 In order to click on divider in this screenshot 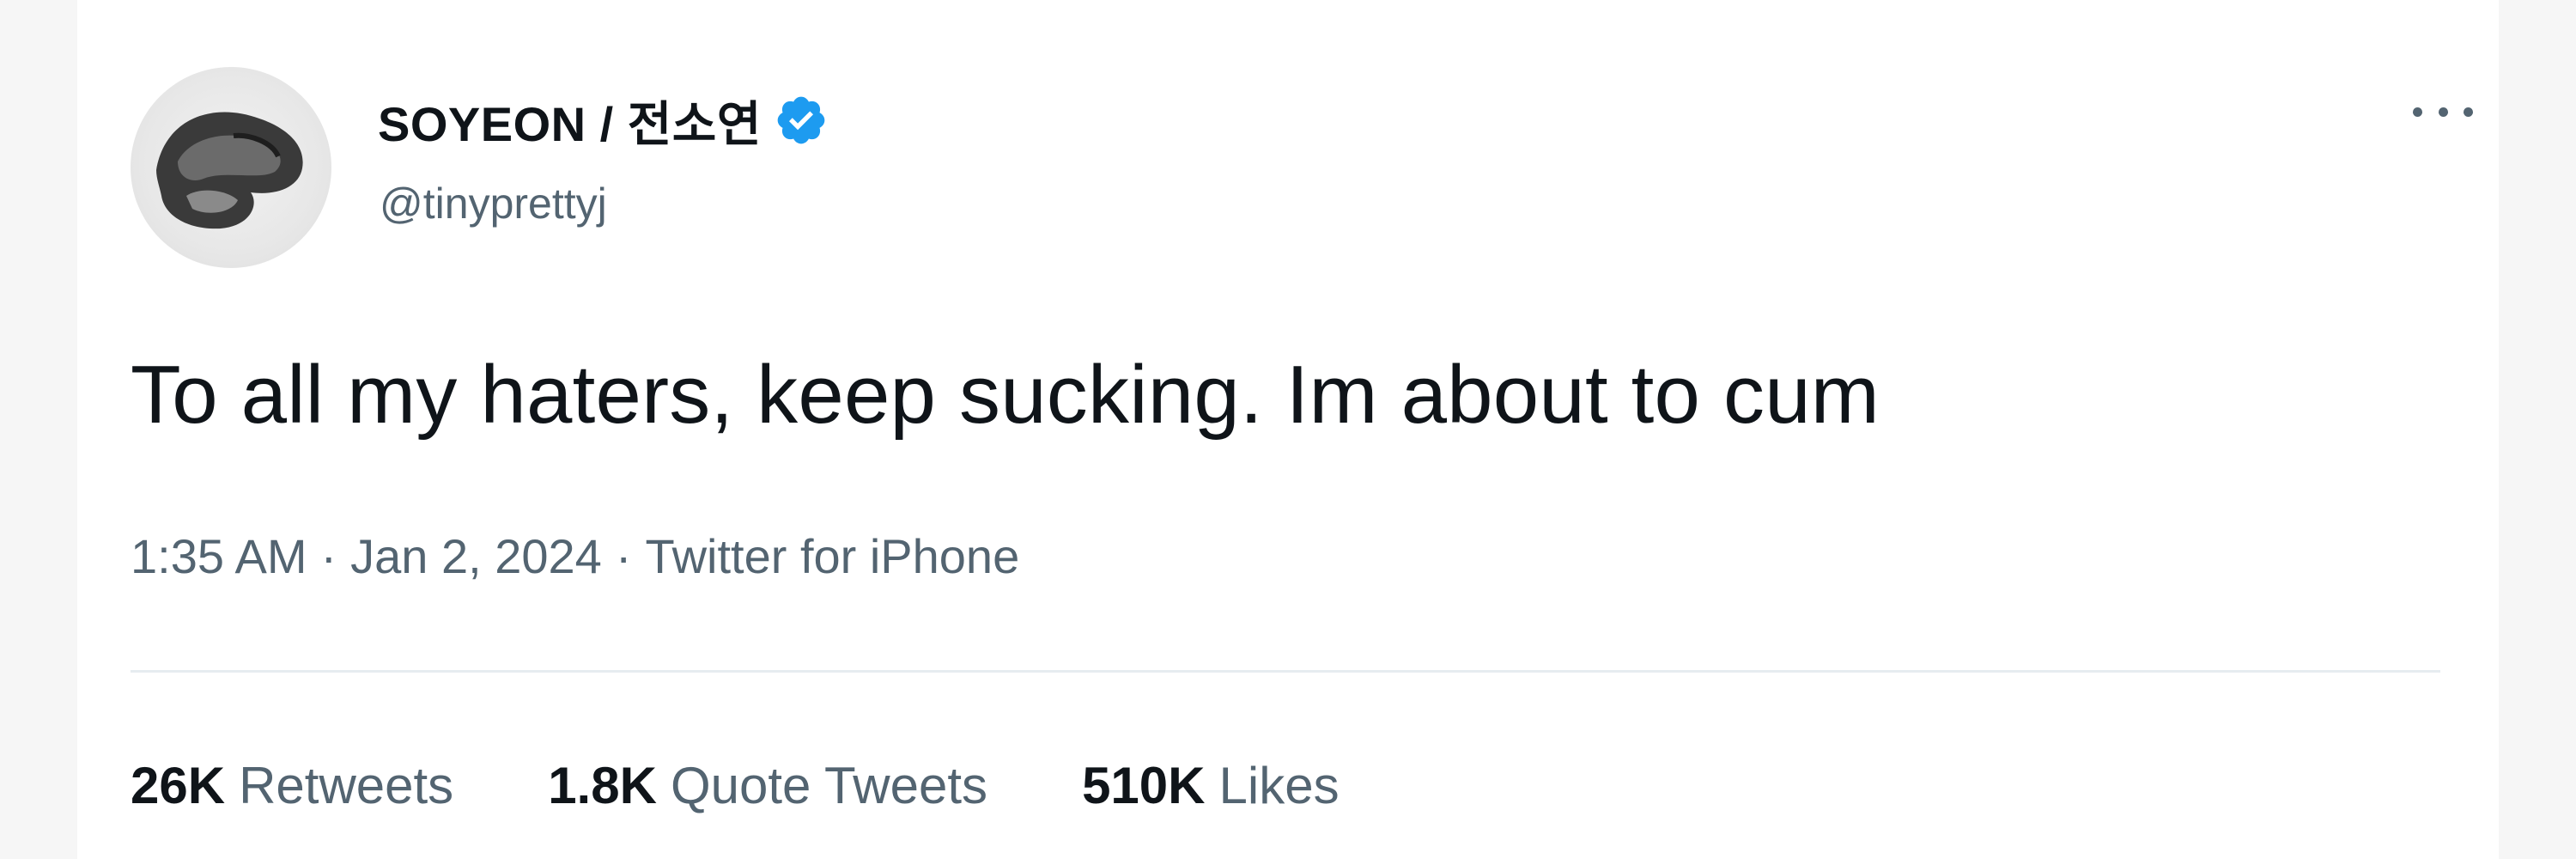, I will do `click(1286, 671)`.